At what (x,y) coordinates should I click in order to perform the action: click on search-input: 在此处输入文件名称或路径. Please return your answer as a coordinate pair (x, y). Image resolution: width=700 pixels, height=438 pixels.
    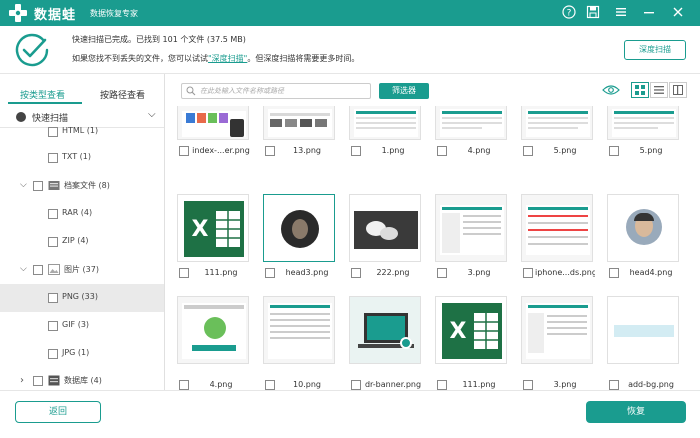
    Looking at the image, I should click on (276, 91).